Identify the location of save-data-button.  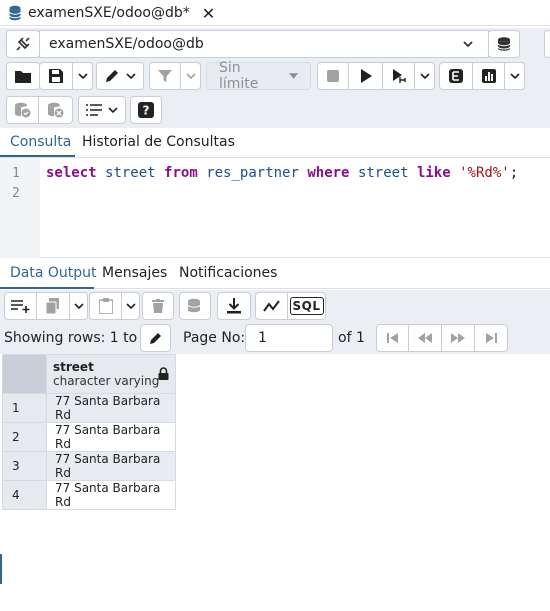
(195, 306).